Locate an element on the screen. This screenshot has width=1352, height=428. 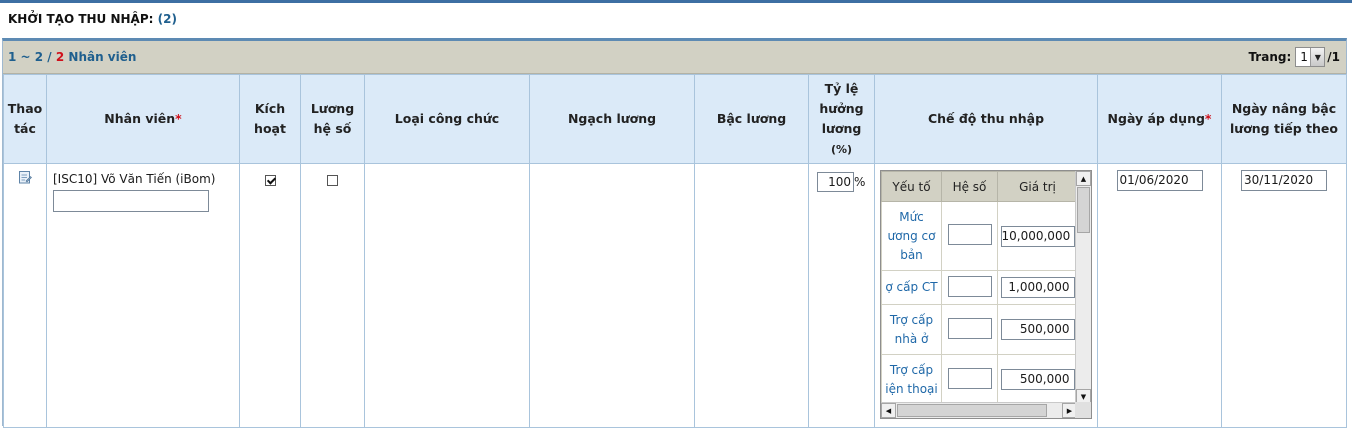
cell-employee: [ISC10] Võ Văn Tiến (iBom) is located at coordinates (143, 295).